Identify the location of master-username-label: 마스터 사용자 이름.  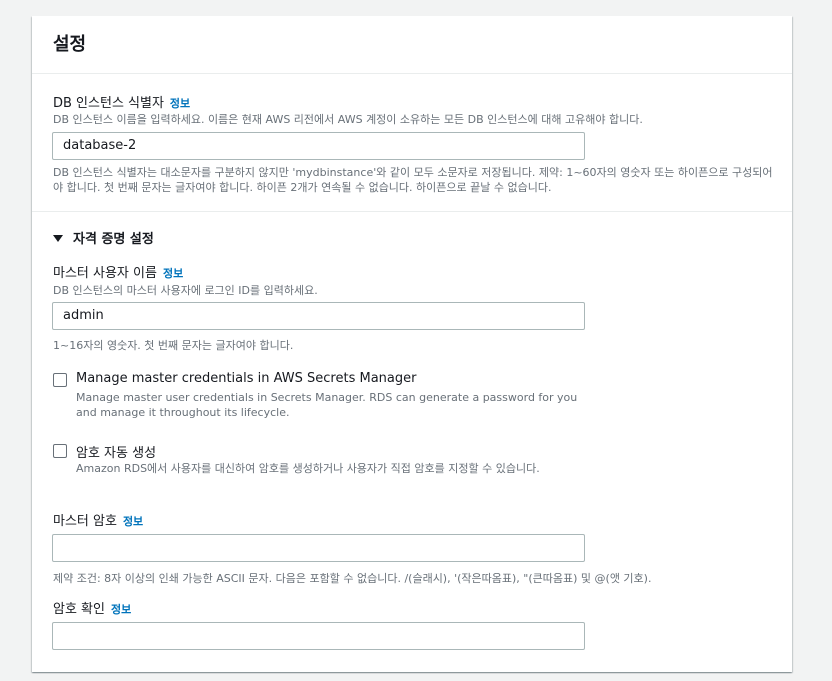
(105, 273).